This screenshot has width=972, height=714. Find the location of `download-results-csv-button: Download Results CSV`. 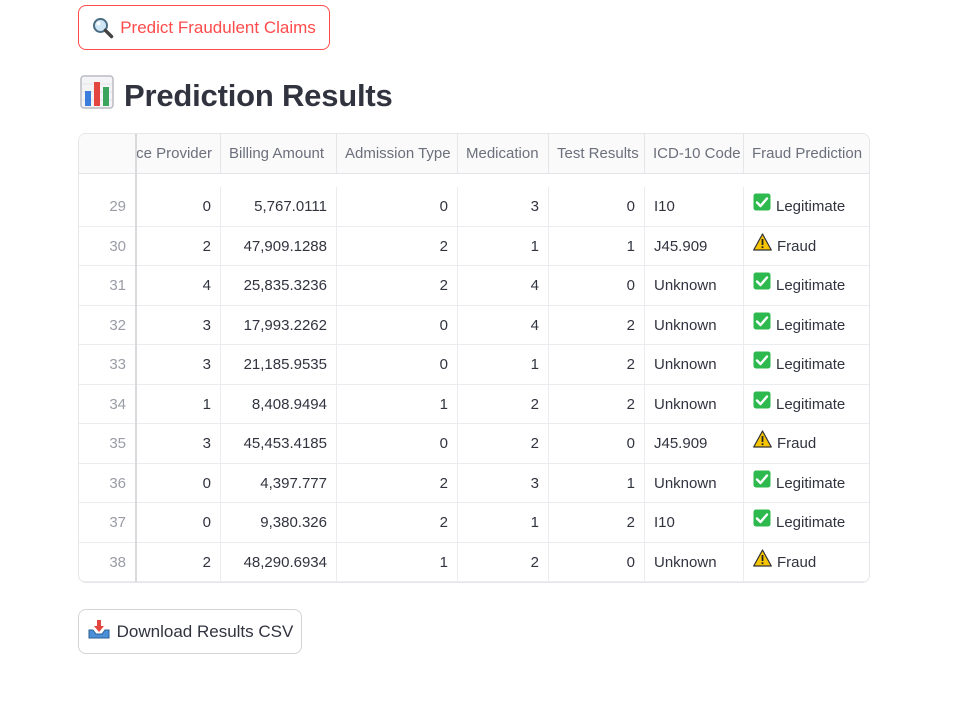

download-results-csv-button: Download Results CSV is located at coordinates (190, 631).